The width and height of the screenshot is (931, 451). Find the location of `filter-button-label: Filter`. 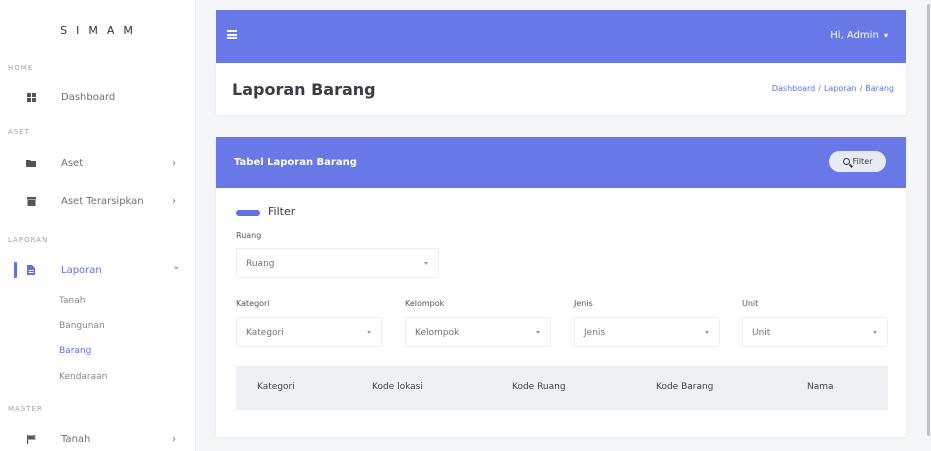

filter-button-label: Filter is located at coordinates (862, 161).